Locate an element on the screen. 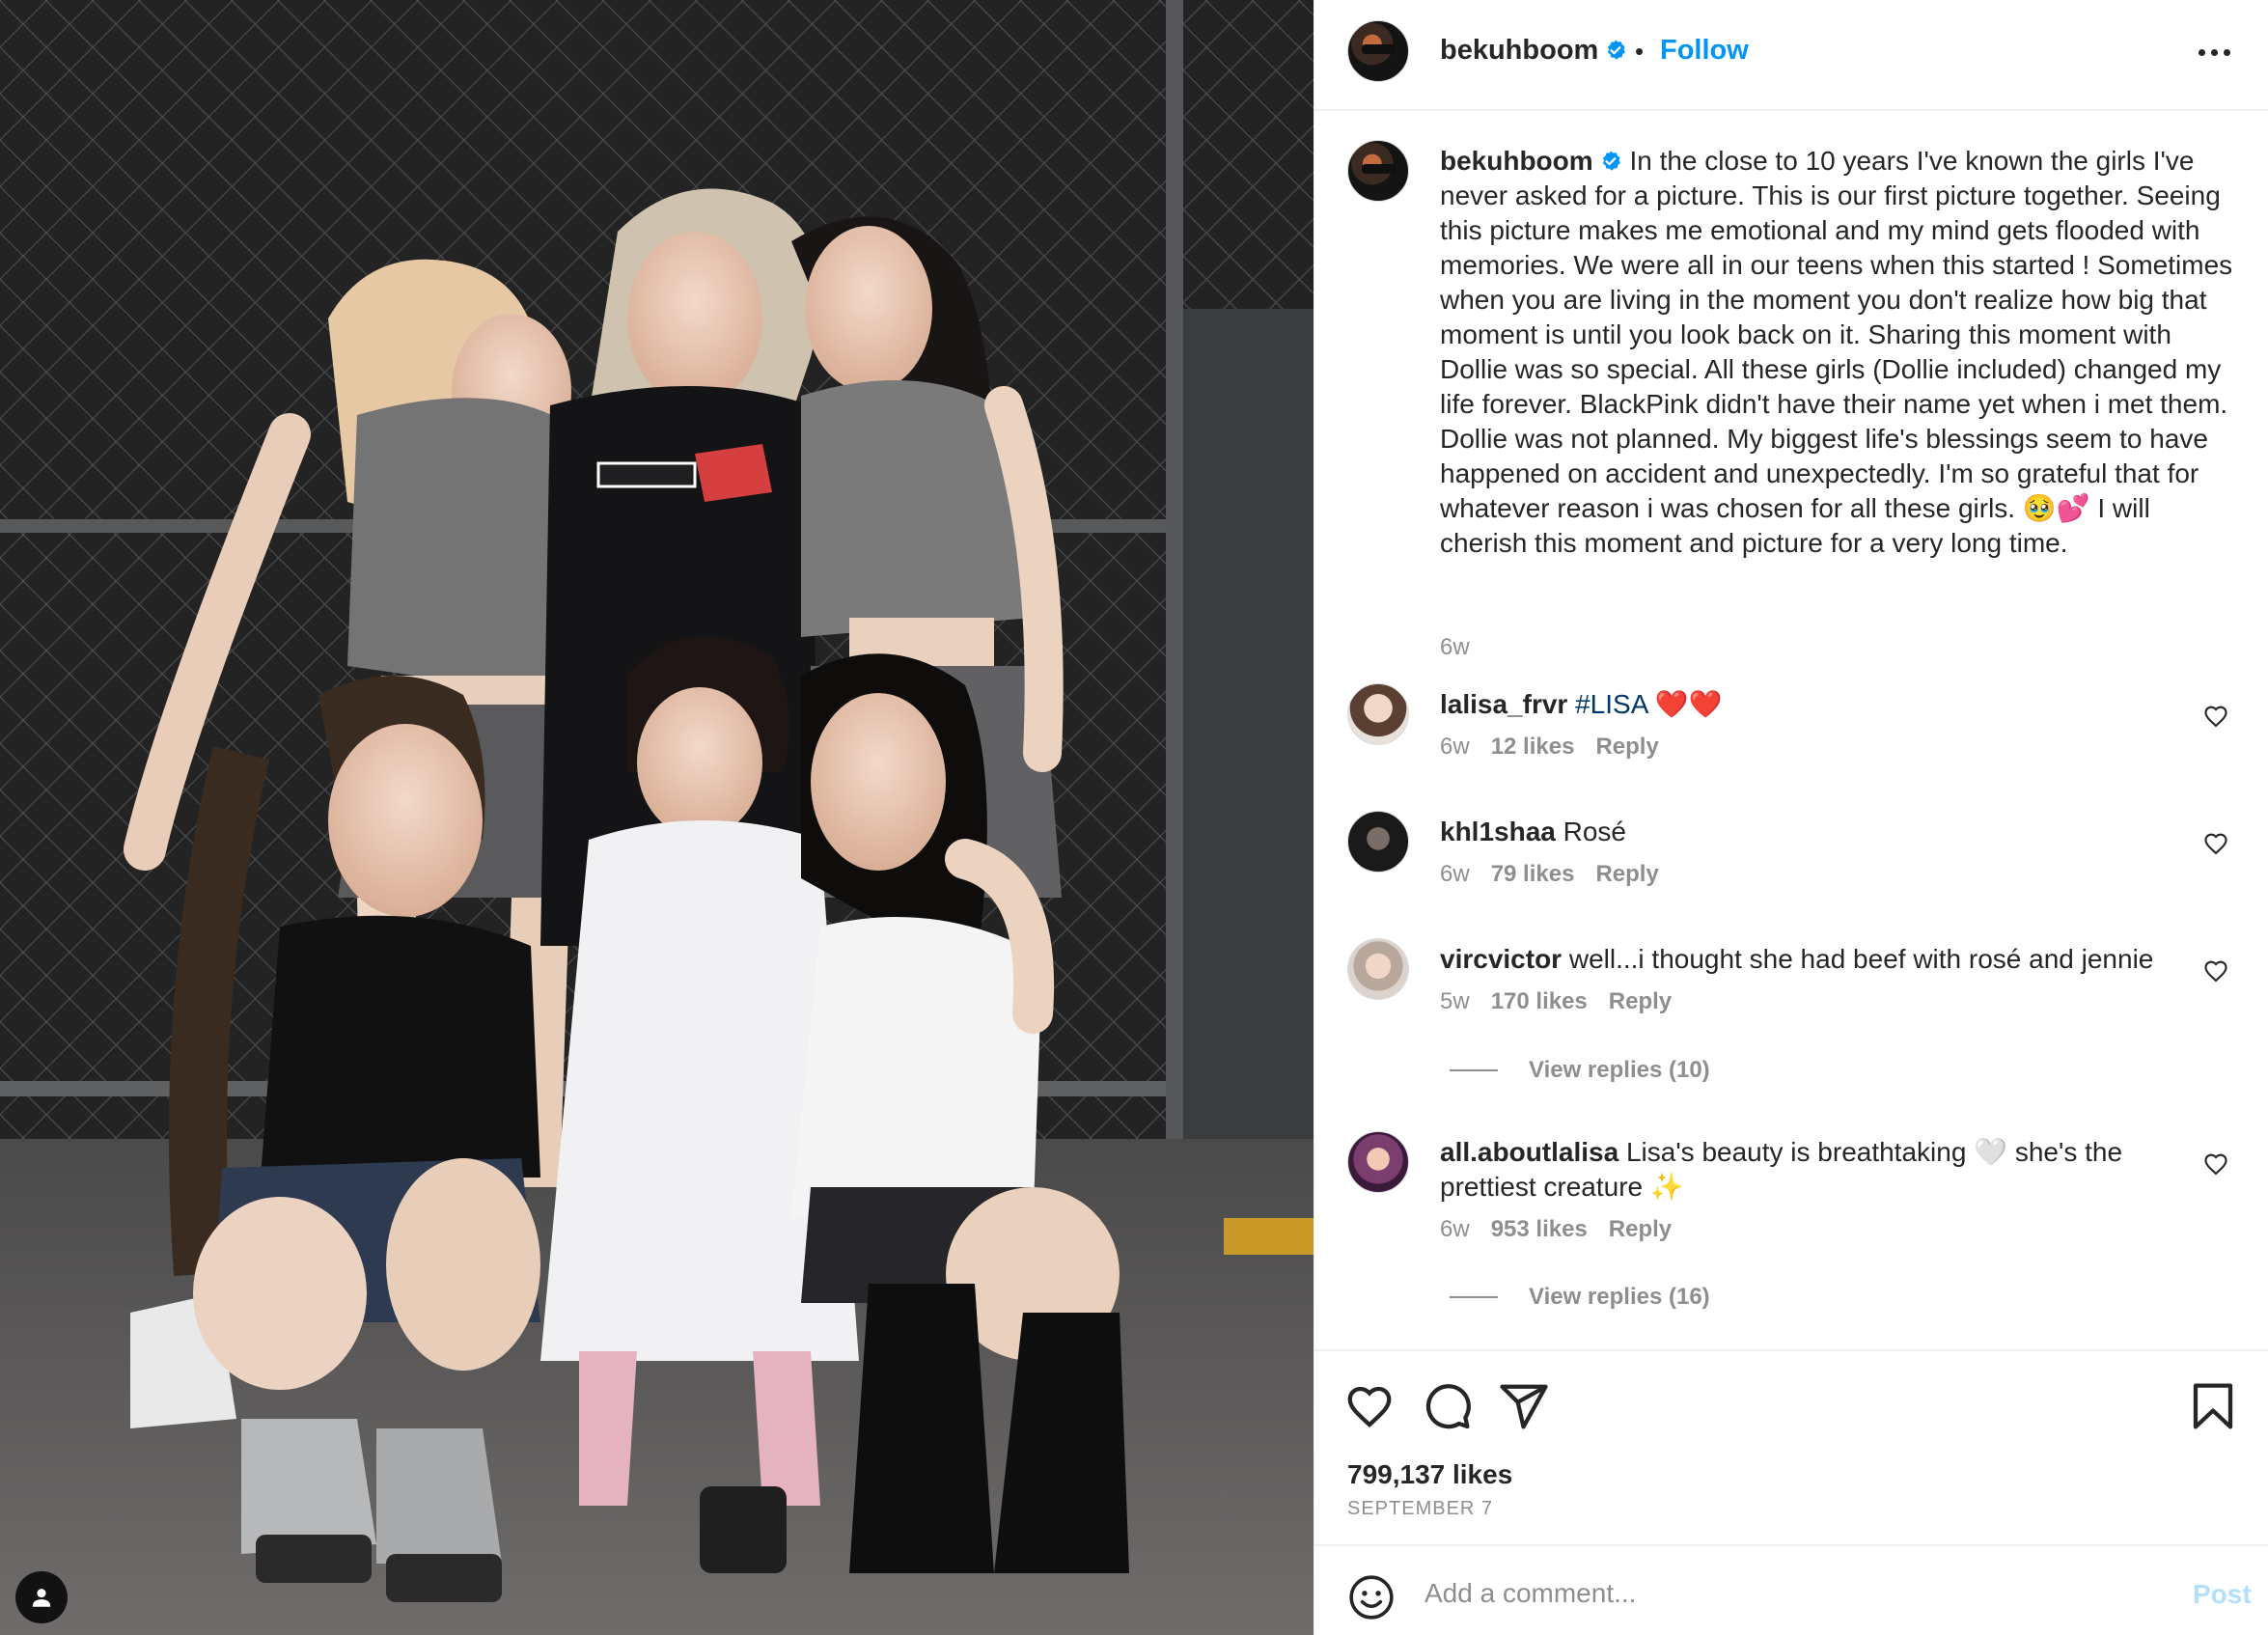 The width and height of the screenshot is (2268, 1635). view-replies-label: View replies (10) is located at coordinates (1619, 1070).